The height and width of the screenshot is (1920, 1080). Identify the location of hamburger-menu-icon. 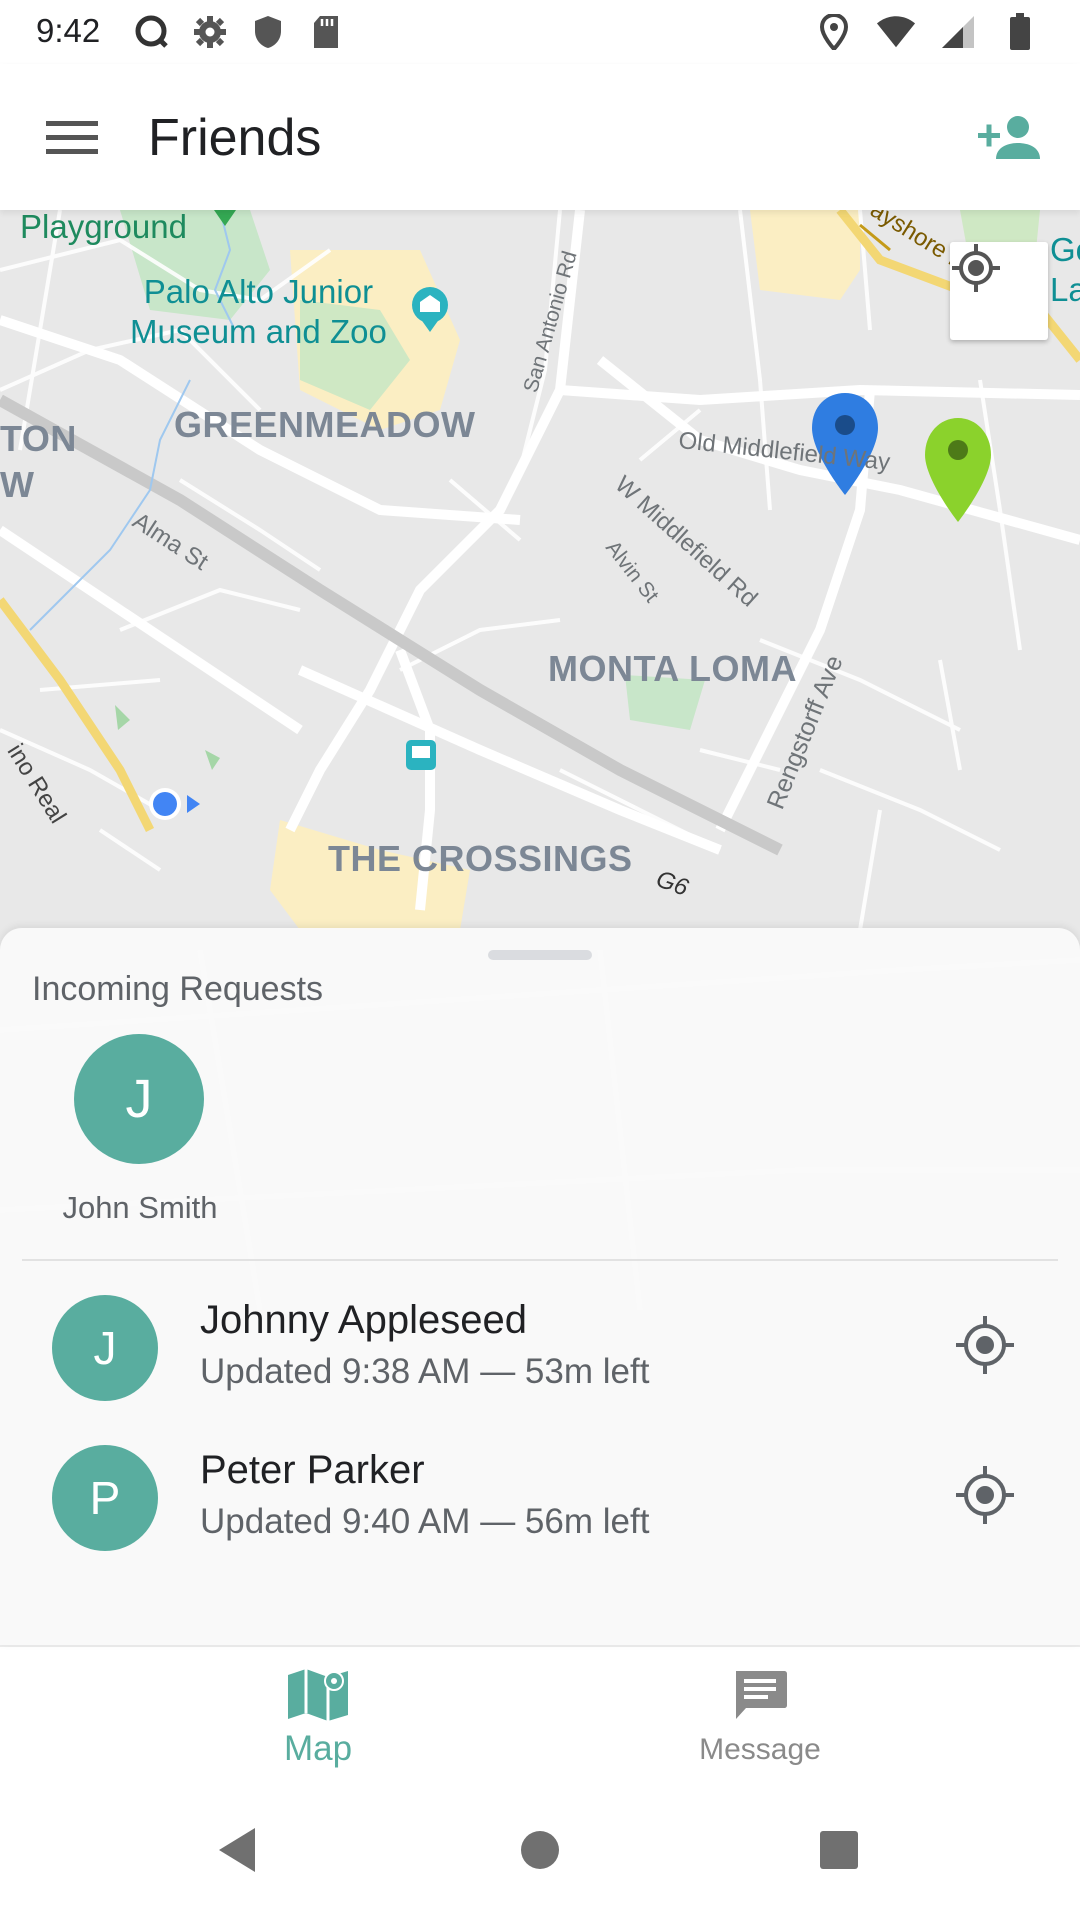
(72, 137).